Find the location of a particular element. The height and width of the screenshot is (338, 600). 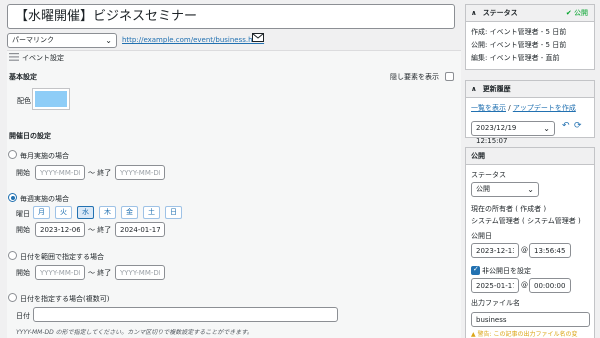

publish-status-select: 公開 ⌄ is located at coordinates (505, 189).